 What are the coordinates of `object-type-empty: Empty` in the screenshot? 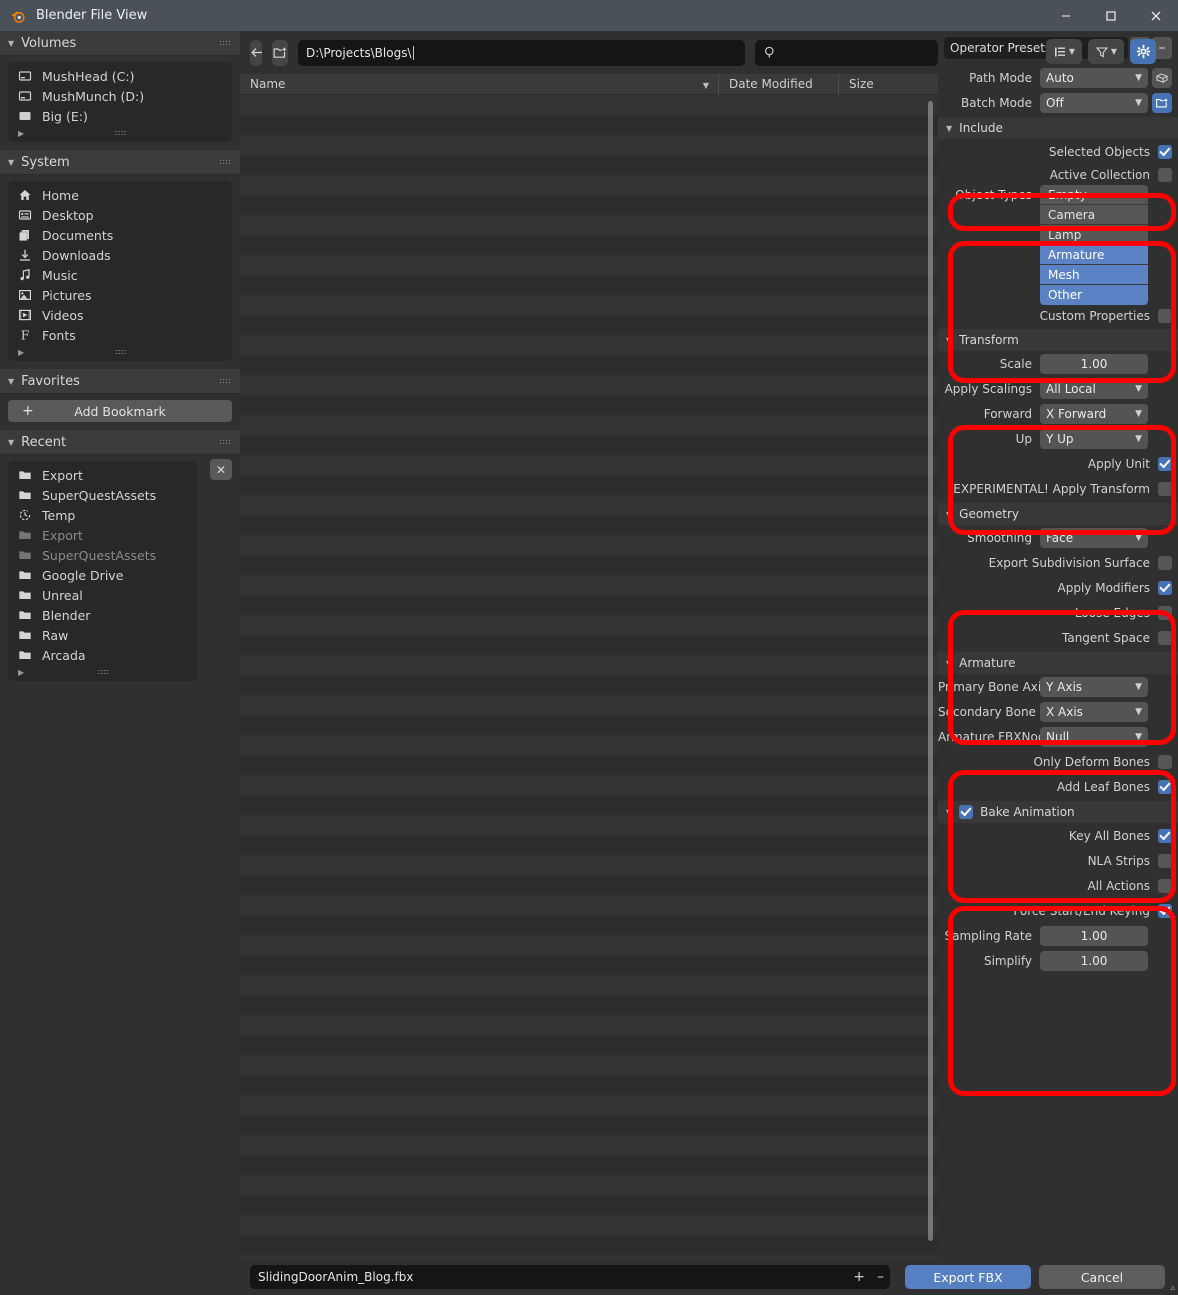 It's located at (1094, 195).